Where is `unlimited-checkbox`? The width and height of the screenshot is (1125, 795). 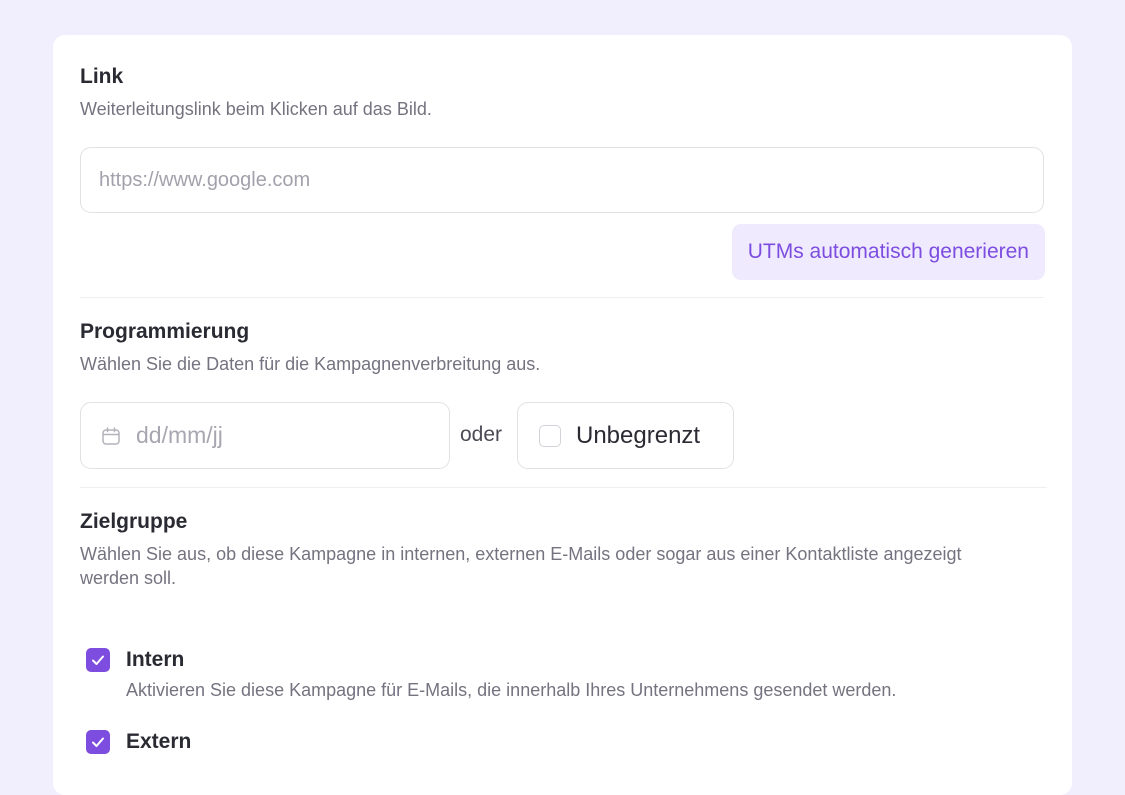 unlimited-checkbox is located at coordinates (550, 435).